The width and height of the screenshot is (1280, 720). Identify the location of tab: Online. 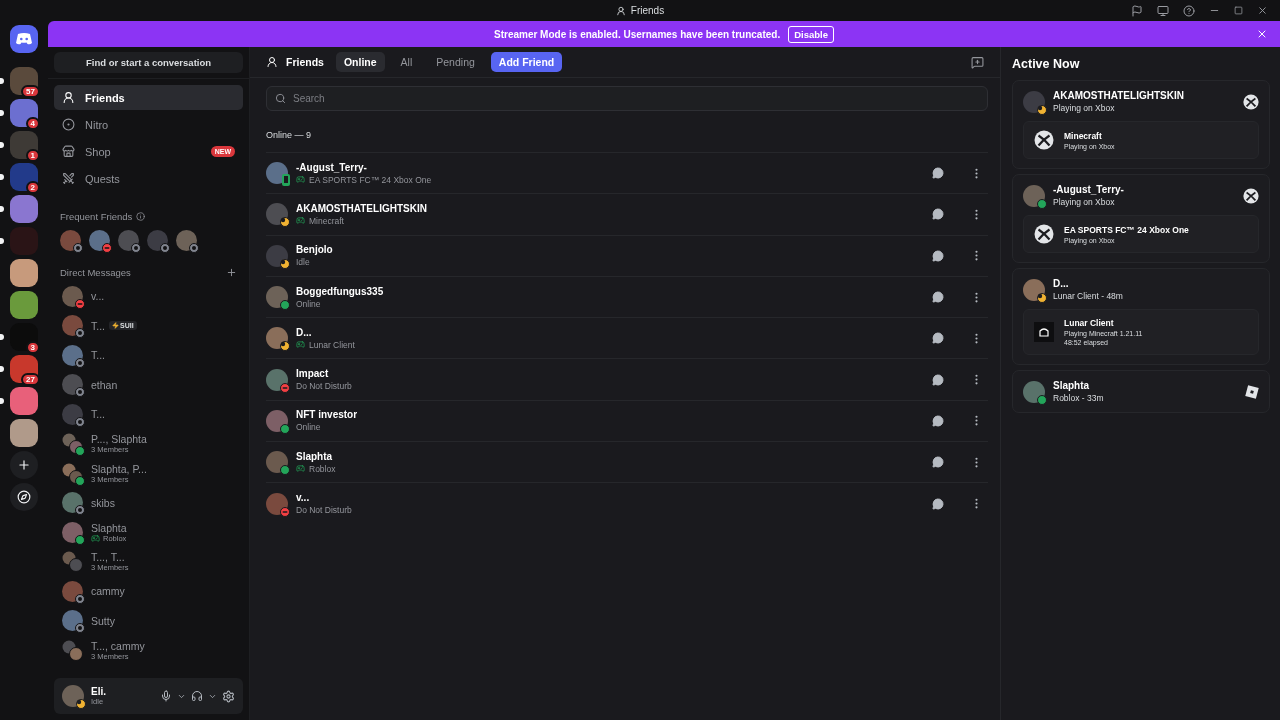
(360, 62).